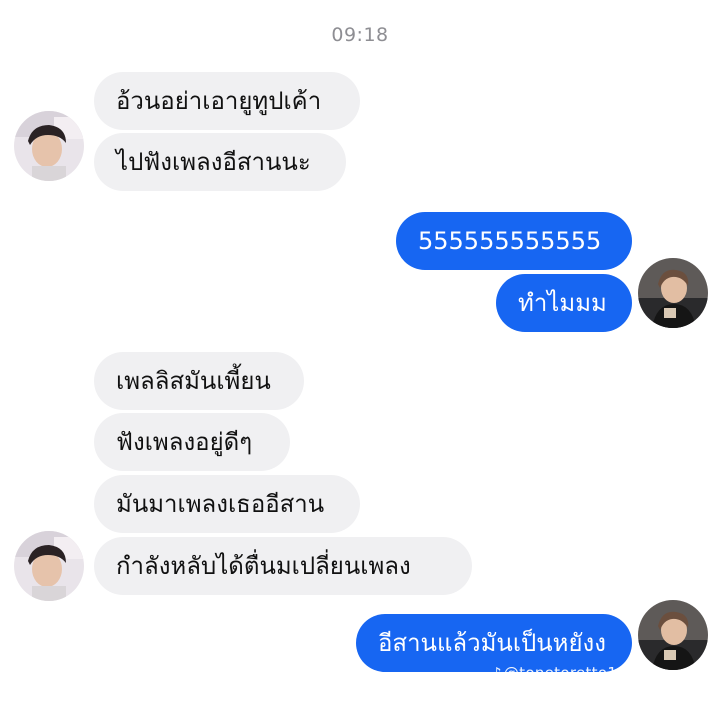 This screenshot has height=720, width=720. Describe the element at coordinates (220, 162) in the screenshot. I see `received-message: ไปฟังเพลงอีสานนะ` at that location.